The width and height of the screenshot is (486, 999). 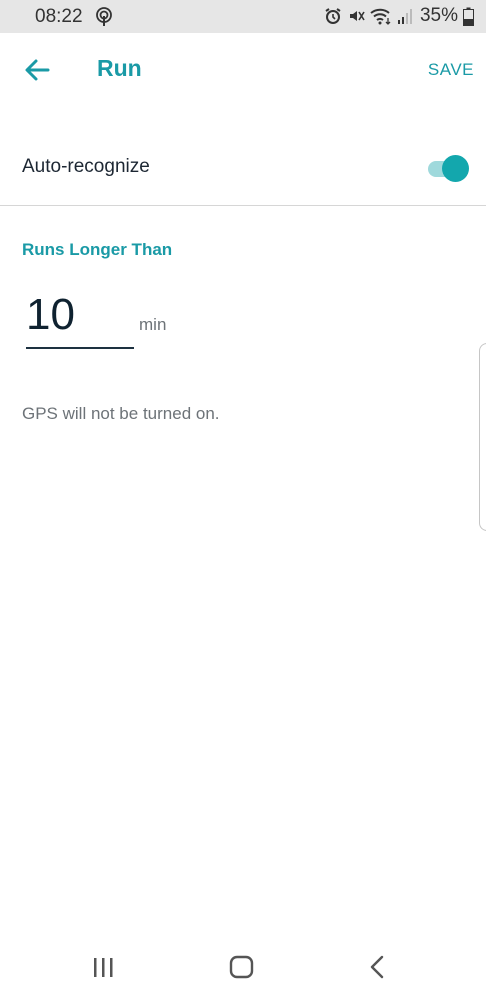 What do you see at coordinates (357, 16) in the screenshot?
I see `mute-icon` at bounding box center [357, 16].